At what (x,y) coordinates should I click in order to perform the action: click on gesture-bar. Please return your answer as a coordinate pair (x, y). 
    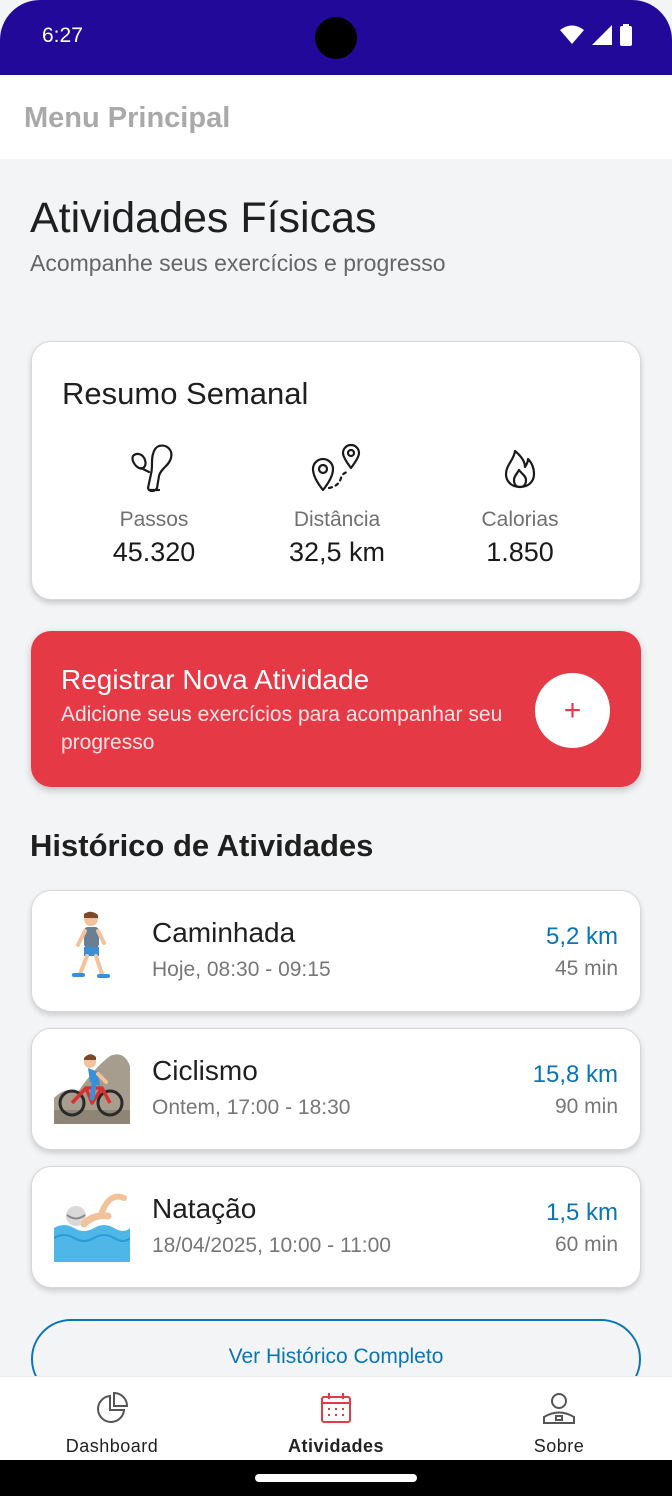
    Looking at the image, I should click on (336, 1478).